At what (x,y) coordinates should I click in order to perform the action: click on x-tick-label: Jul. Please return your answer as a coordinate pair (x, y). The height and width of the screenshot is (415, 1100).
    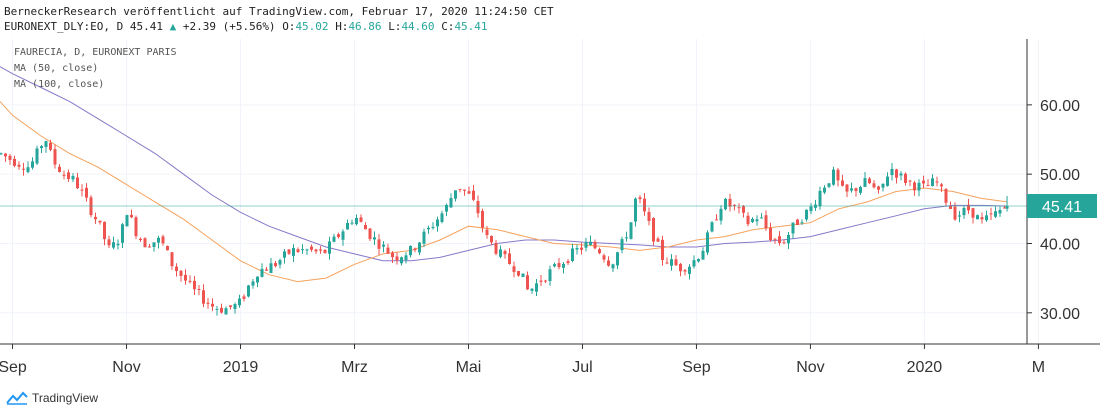
    Looking at the image, I should click on (582, 367).